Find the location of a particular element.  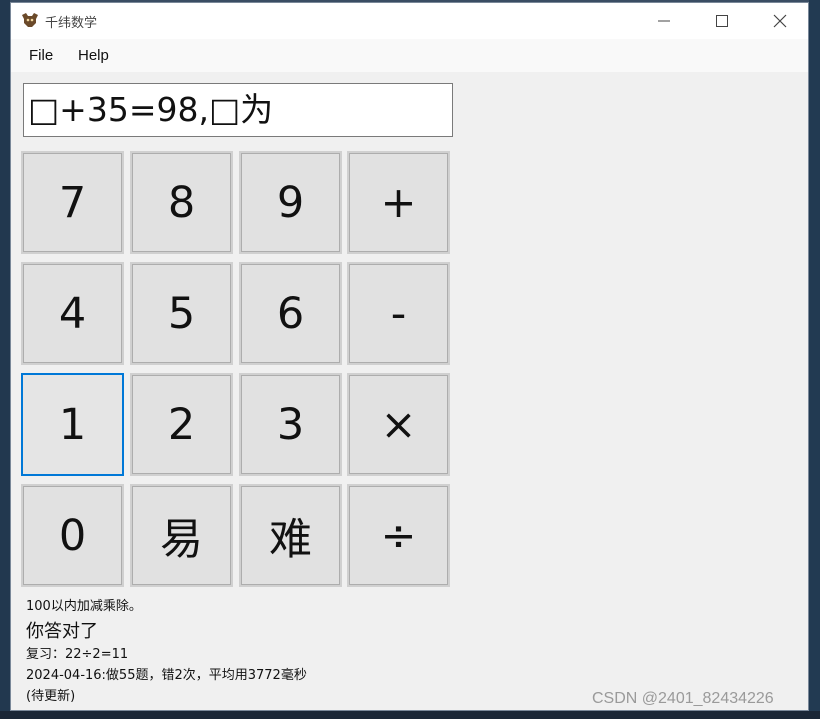

scope-label: 100以内加减乘除。 is located at coordinates (84, 606).